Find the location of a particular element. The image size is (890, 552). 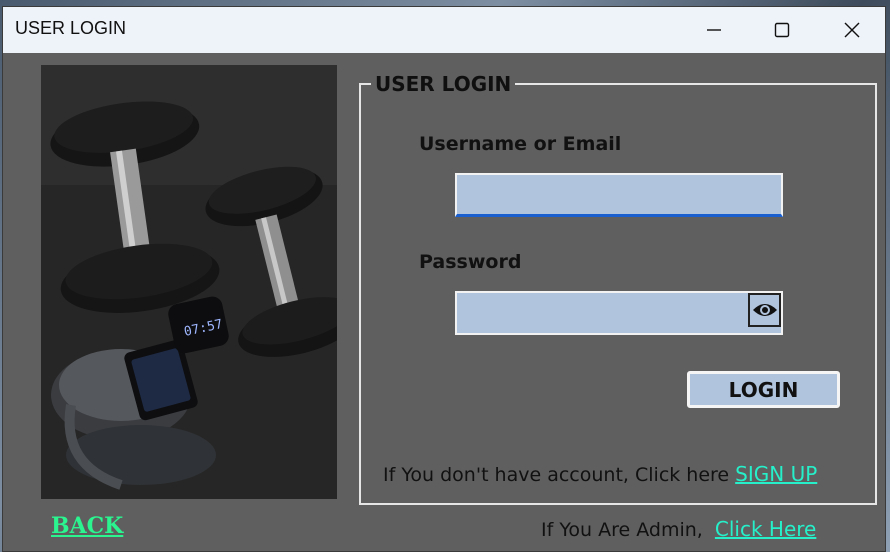

maximize-button is located at coordinates (782, 30).